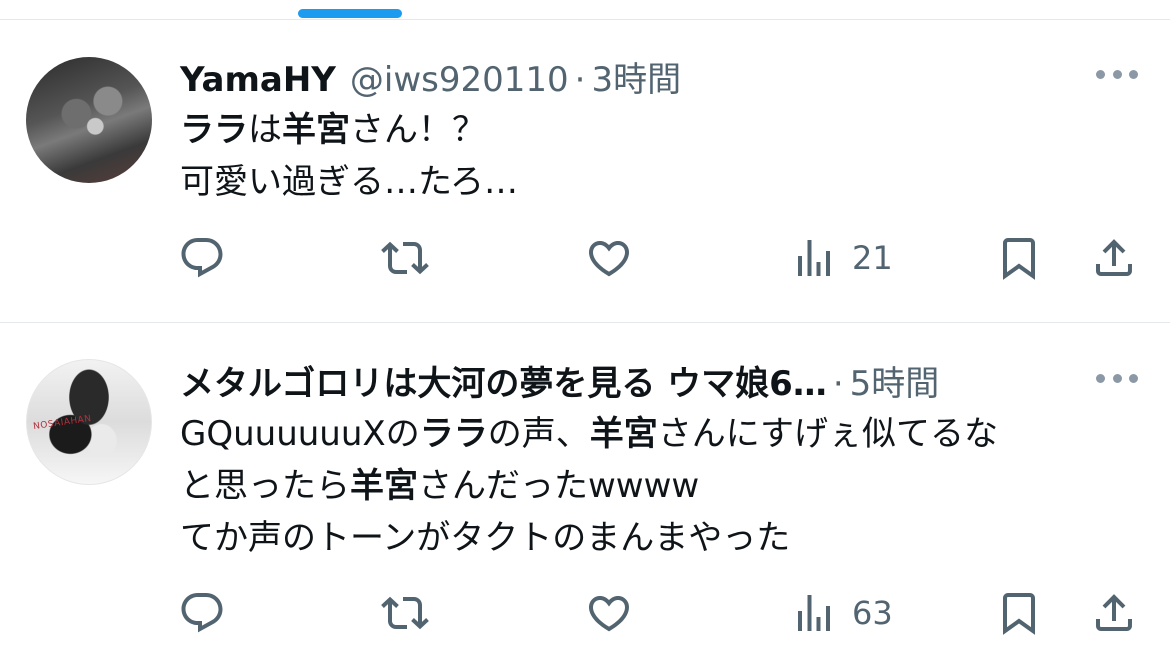 This screenshot has width=1170, height=650. I want to click on tweet-text-line: と思ったら羊宮さんだったwwww, so click(589, 486).